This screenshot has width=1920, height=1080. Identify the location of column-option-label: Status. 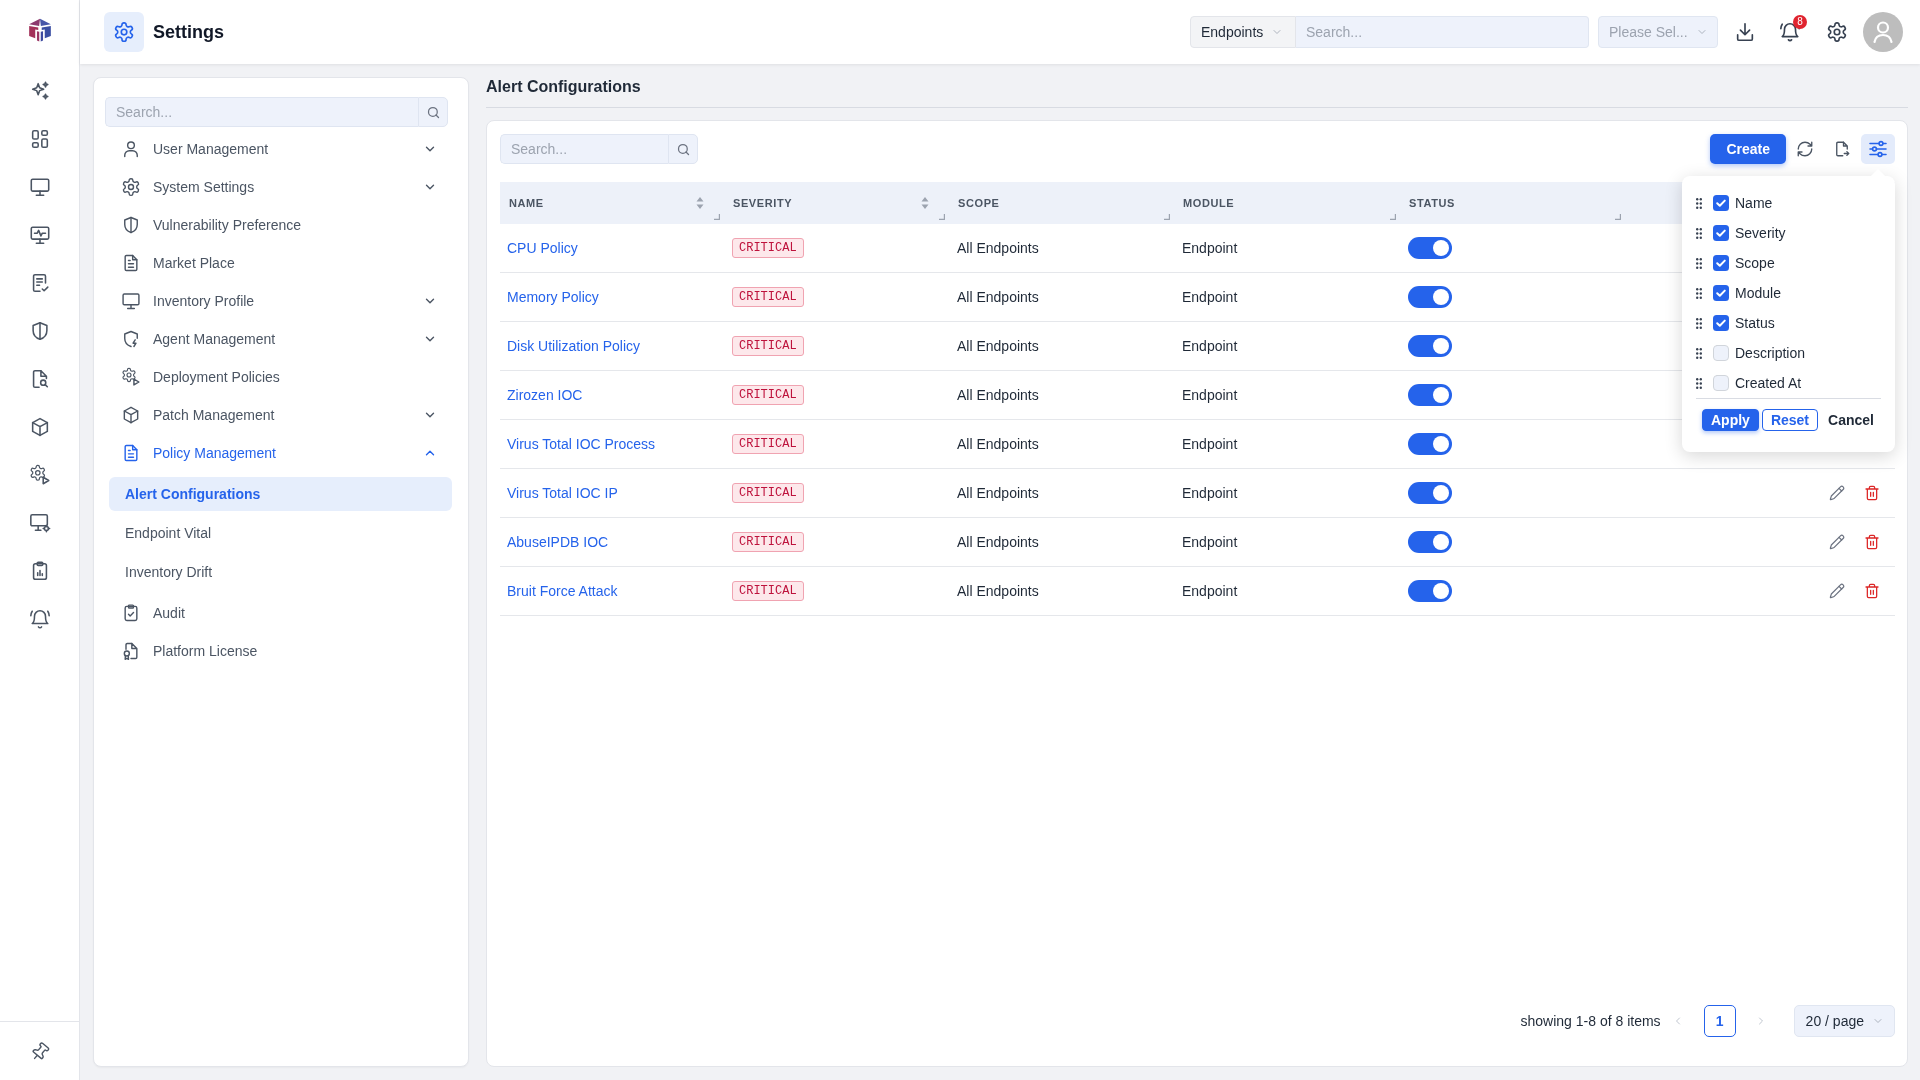
(1755, 323).